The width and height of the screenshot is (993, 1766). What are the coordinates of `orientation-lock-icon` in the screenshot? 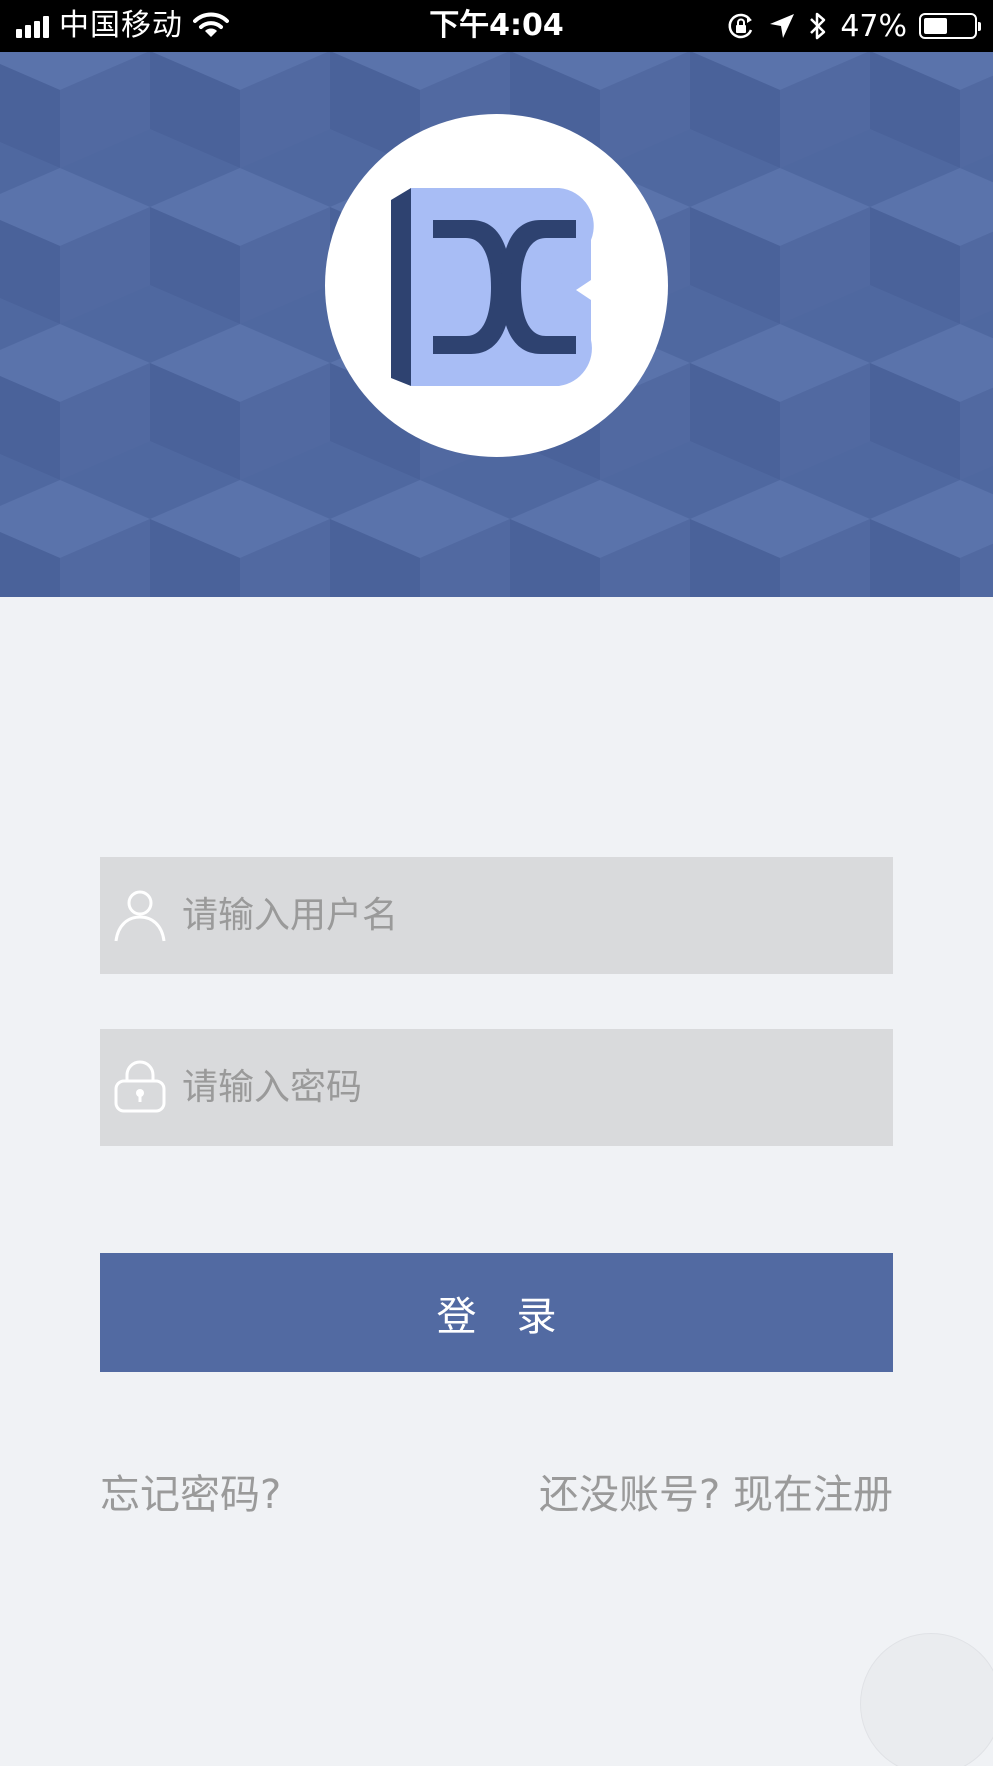 It's located at (740, 26).